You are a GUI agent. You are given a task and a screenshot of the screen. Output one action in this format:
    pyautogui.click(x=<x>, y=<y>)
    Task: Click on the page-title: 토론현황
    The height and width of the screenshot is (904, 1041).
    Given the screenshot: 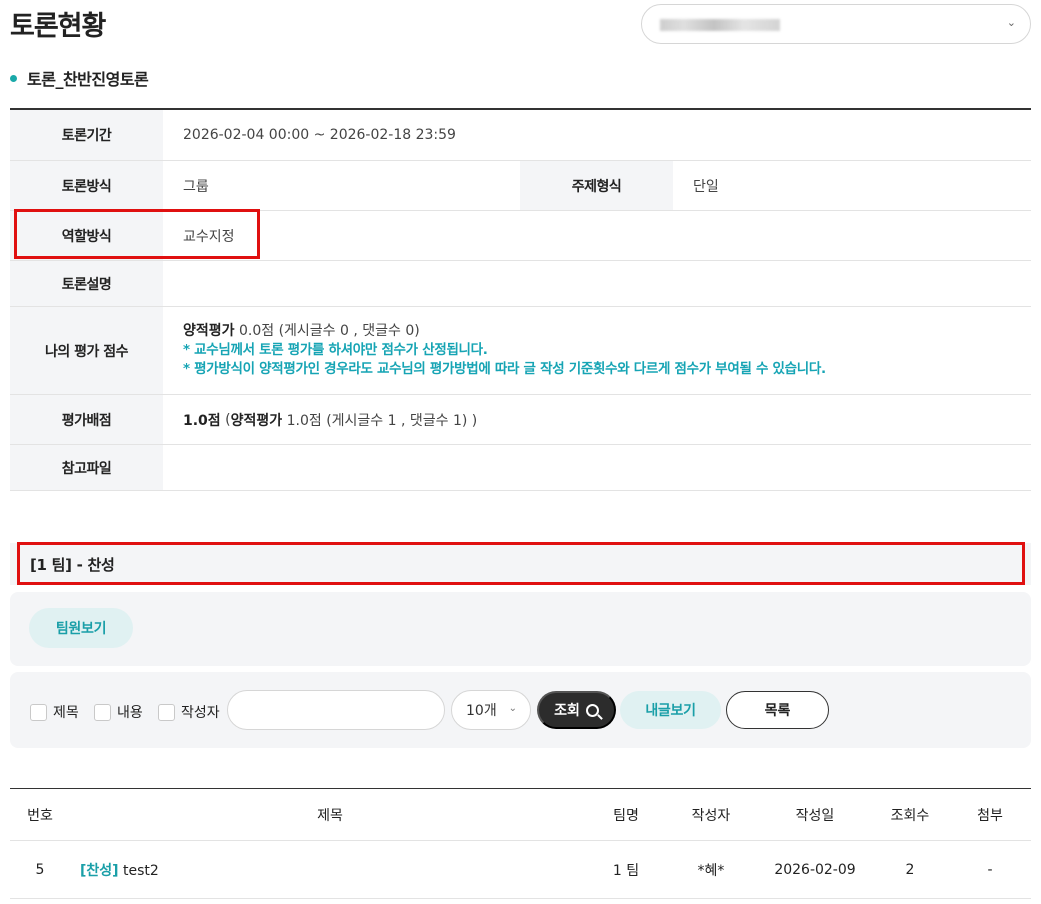 What is the action you would take?
    pyautogui.click(x=58, y=26)
    